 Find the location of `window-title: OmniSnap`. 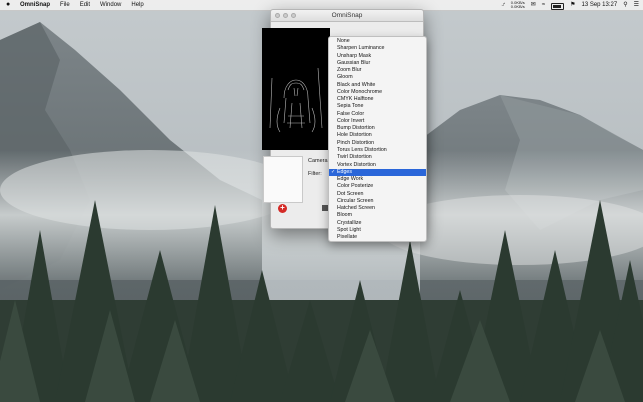

window-title: OmniSnap is located at coordinates (347, 15).